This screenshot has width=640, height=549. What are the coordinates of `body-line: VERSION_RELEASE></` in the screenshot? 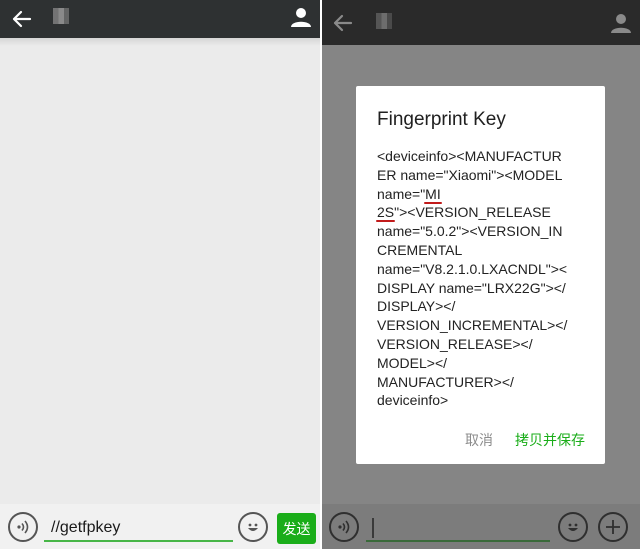 It's located at (455, 343).